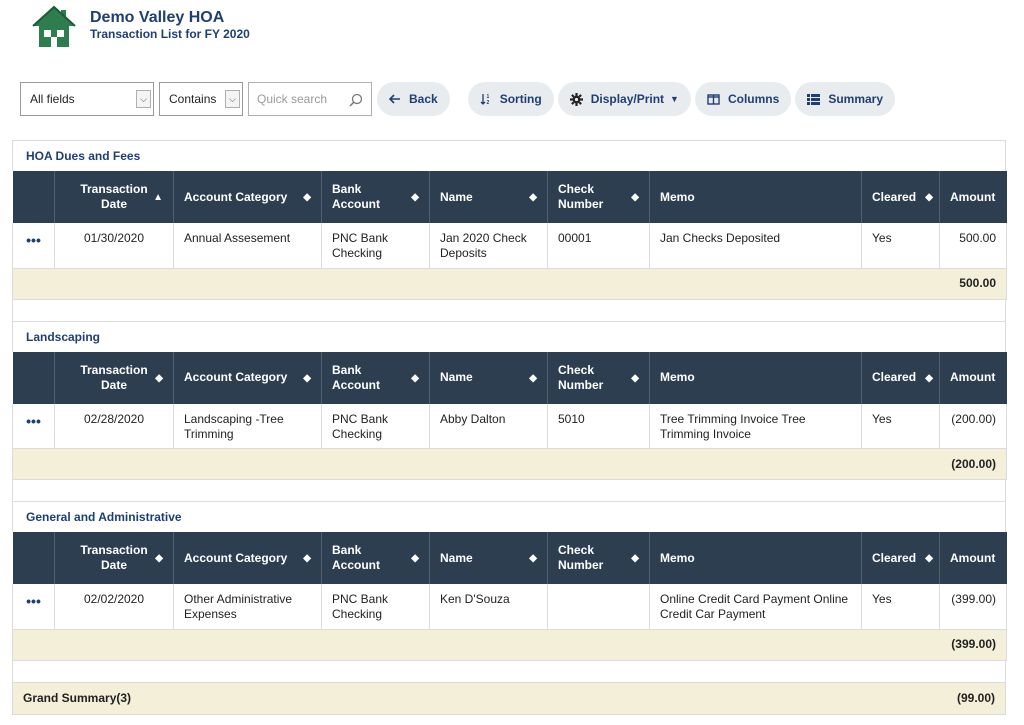 This screenshot has width=1024, height=725. What do you see at coordinates (486, 99) in the screenshot?
I see `sort-icon: 12` at bounding box center [486, 99].